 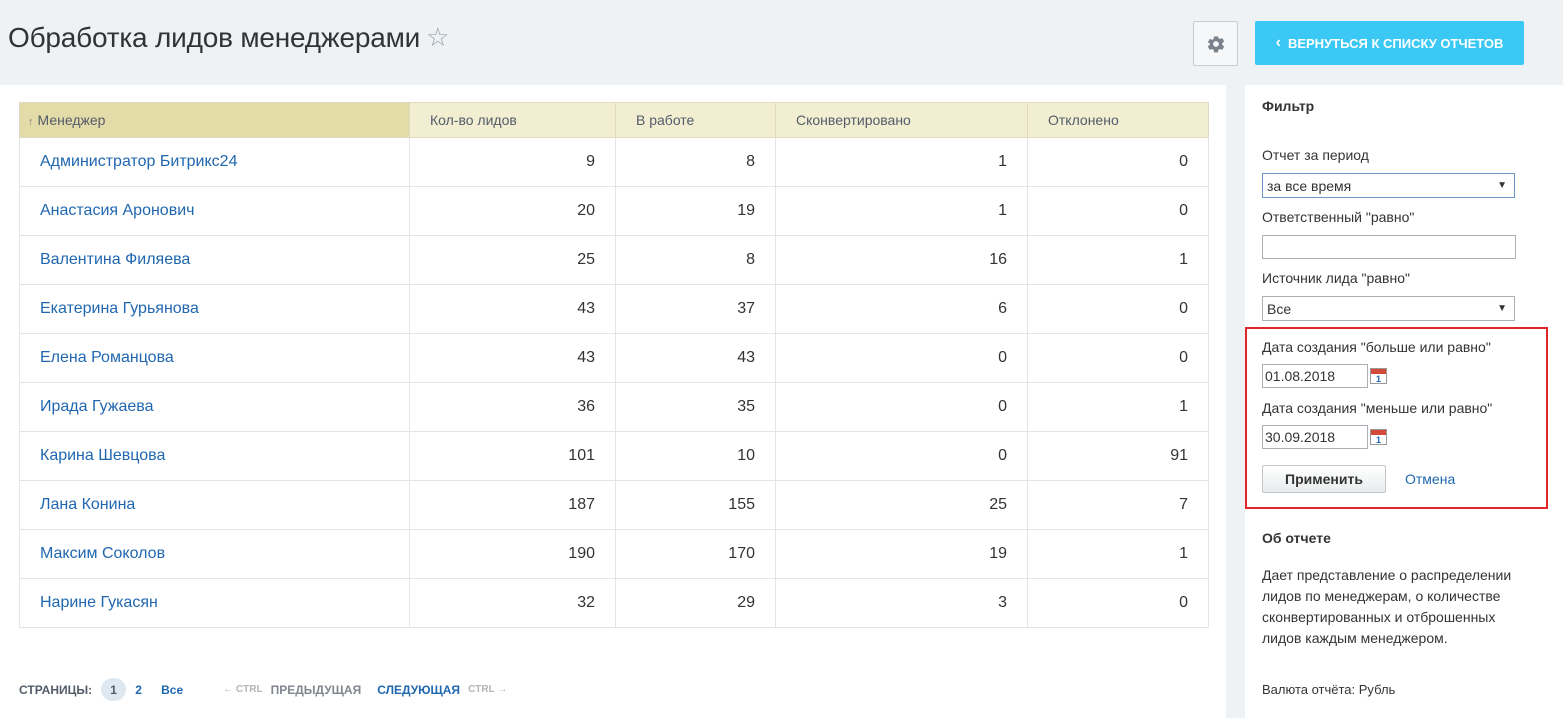 I want to click on responsible-input, so click(x=1389, y=247).